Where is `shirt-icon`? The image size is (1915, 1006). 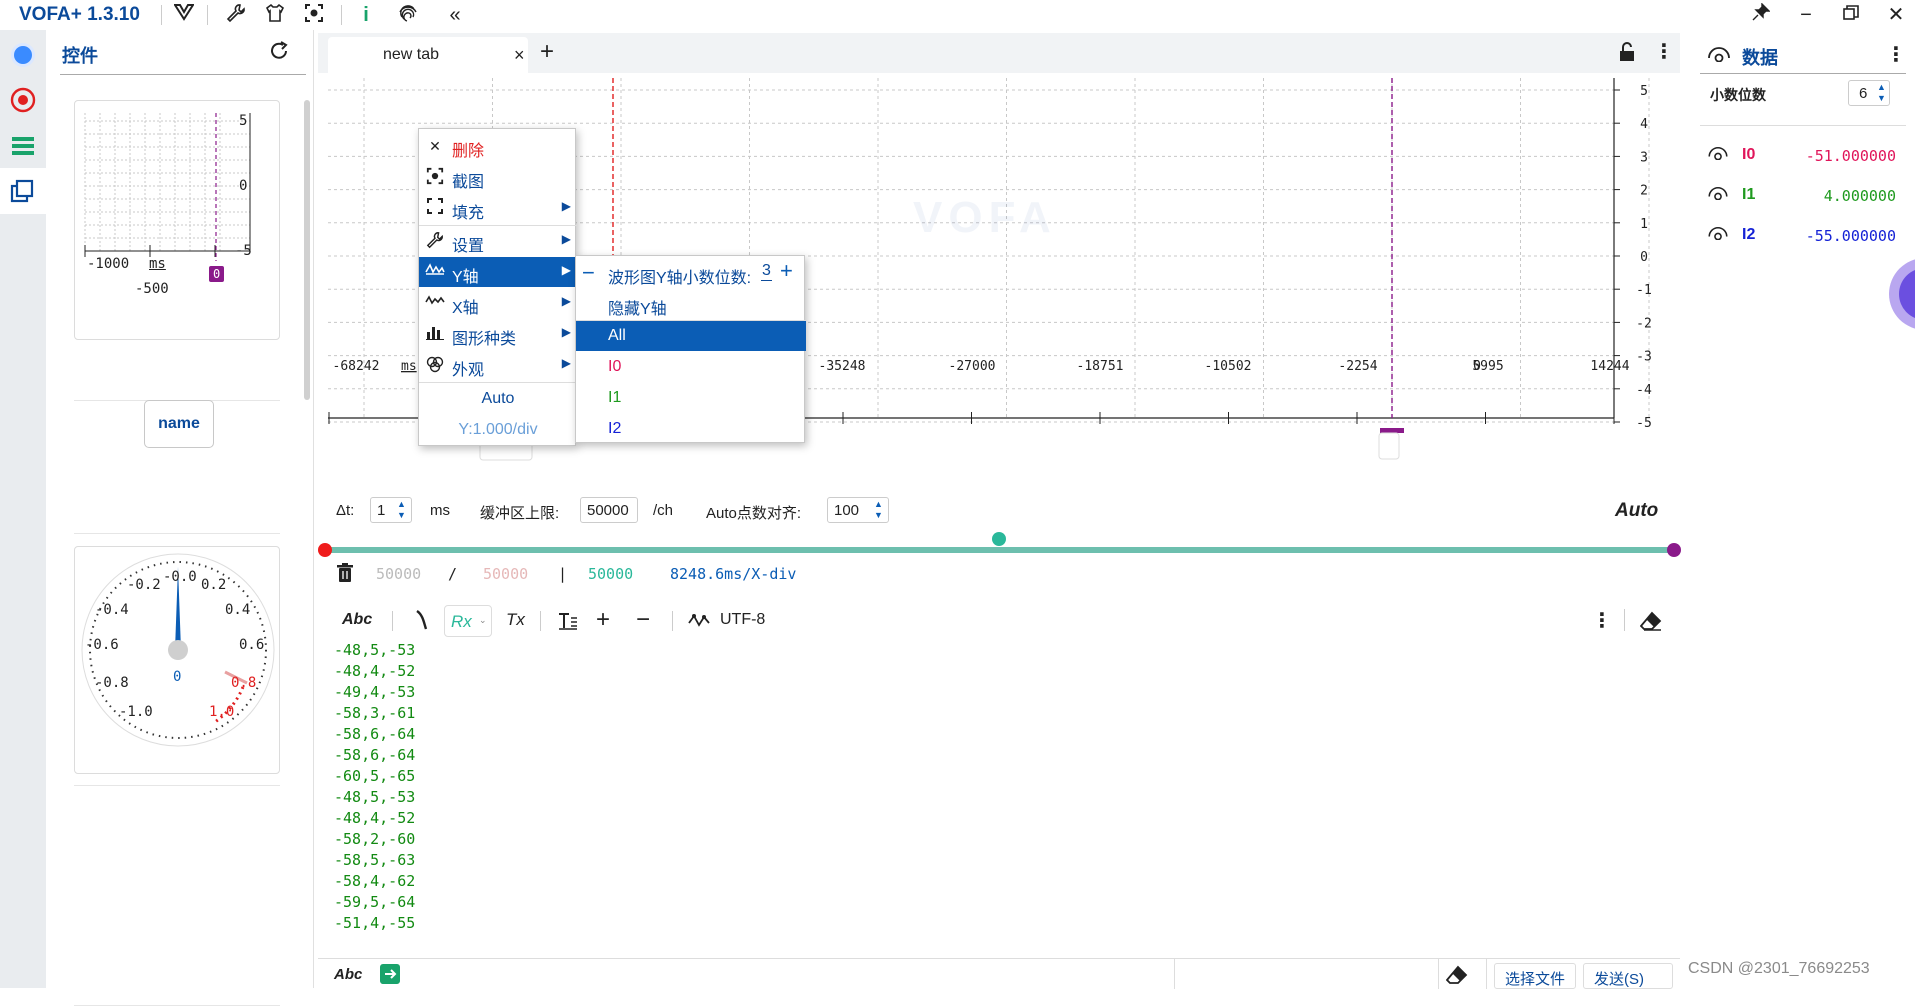
shirt-icon is located at coordinates (275, 15).